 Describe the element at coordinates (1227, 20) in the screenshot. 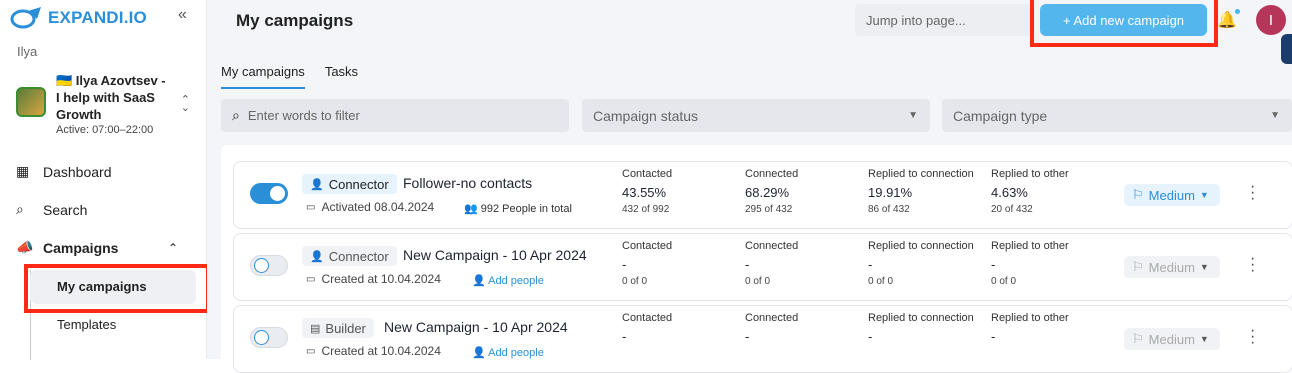

I see `bell-icon: 🔔` at that location.